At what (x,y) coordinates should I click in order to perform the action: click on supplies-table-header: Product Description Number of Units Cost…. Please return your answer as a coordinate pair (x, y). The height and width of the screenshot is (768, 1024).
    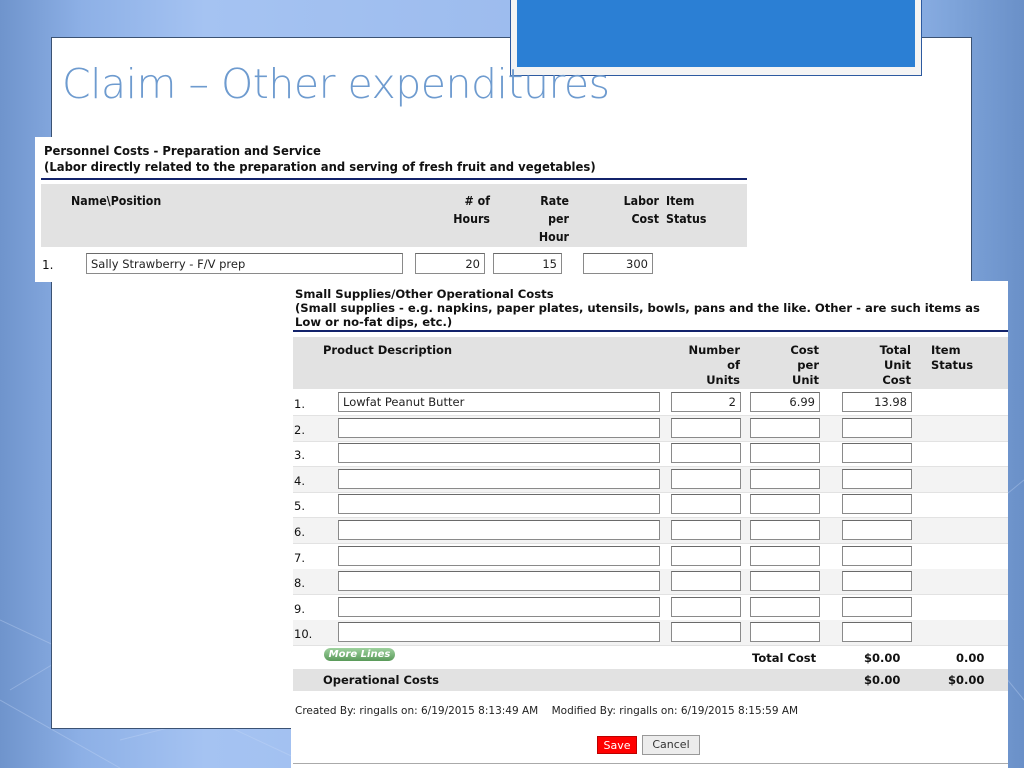
    Looking at the image, I should click on (650, 363).